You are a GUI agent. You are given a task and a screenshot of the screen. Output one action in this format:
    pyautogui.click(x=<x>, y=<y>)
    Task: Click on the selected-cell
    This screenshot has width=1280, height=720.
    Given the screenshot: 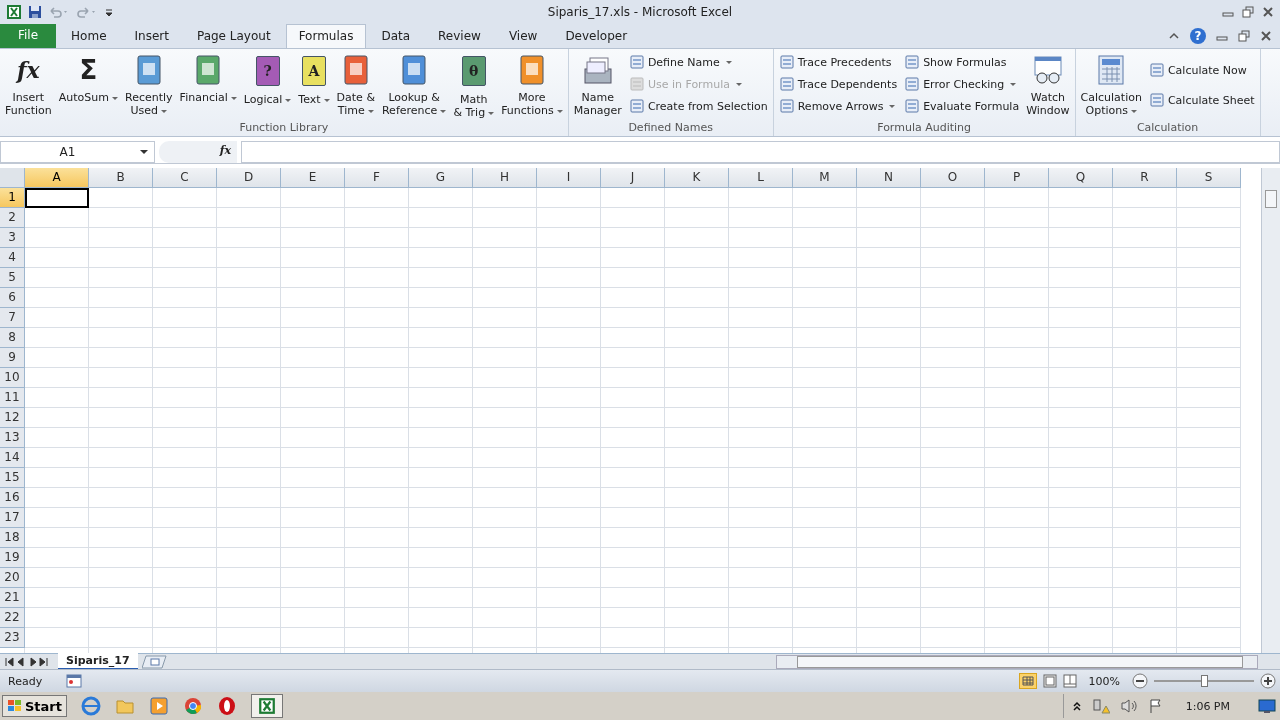 What is the action you would take?
    pyautogui.click(x=57, y=198)
    